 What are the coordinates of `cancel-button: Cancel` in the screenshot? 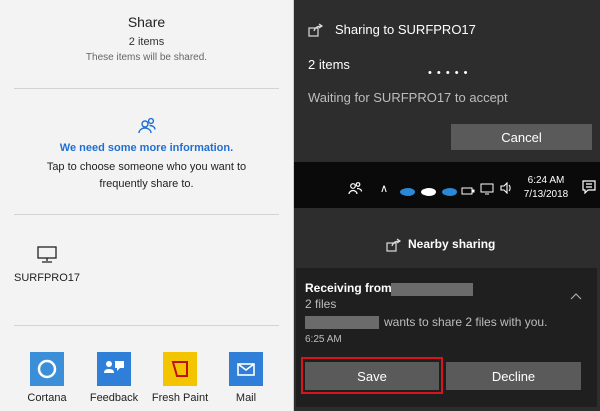 It's located at (521, 137).